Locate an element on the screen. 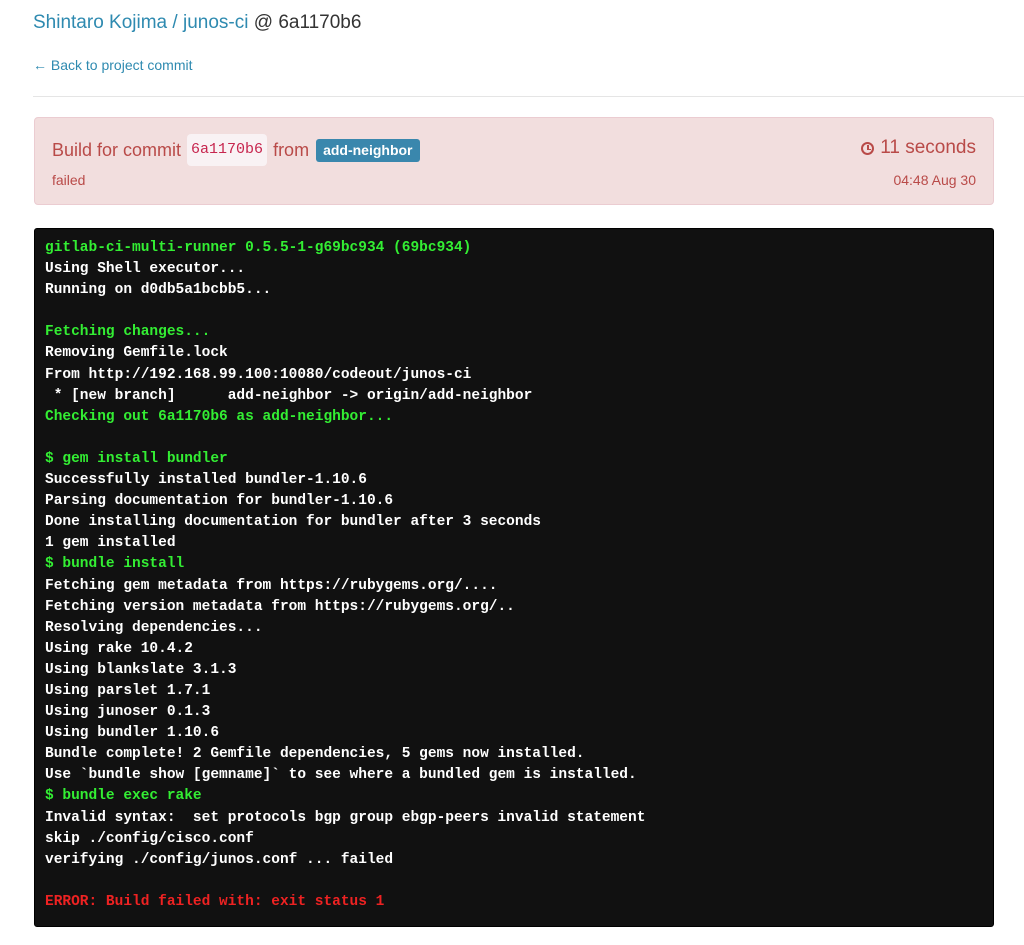 This screenshot has height=945, width=1024. divider is located at coordinates (528, 96).